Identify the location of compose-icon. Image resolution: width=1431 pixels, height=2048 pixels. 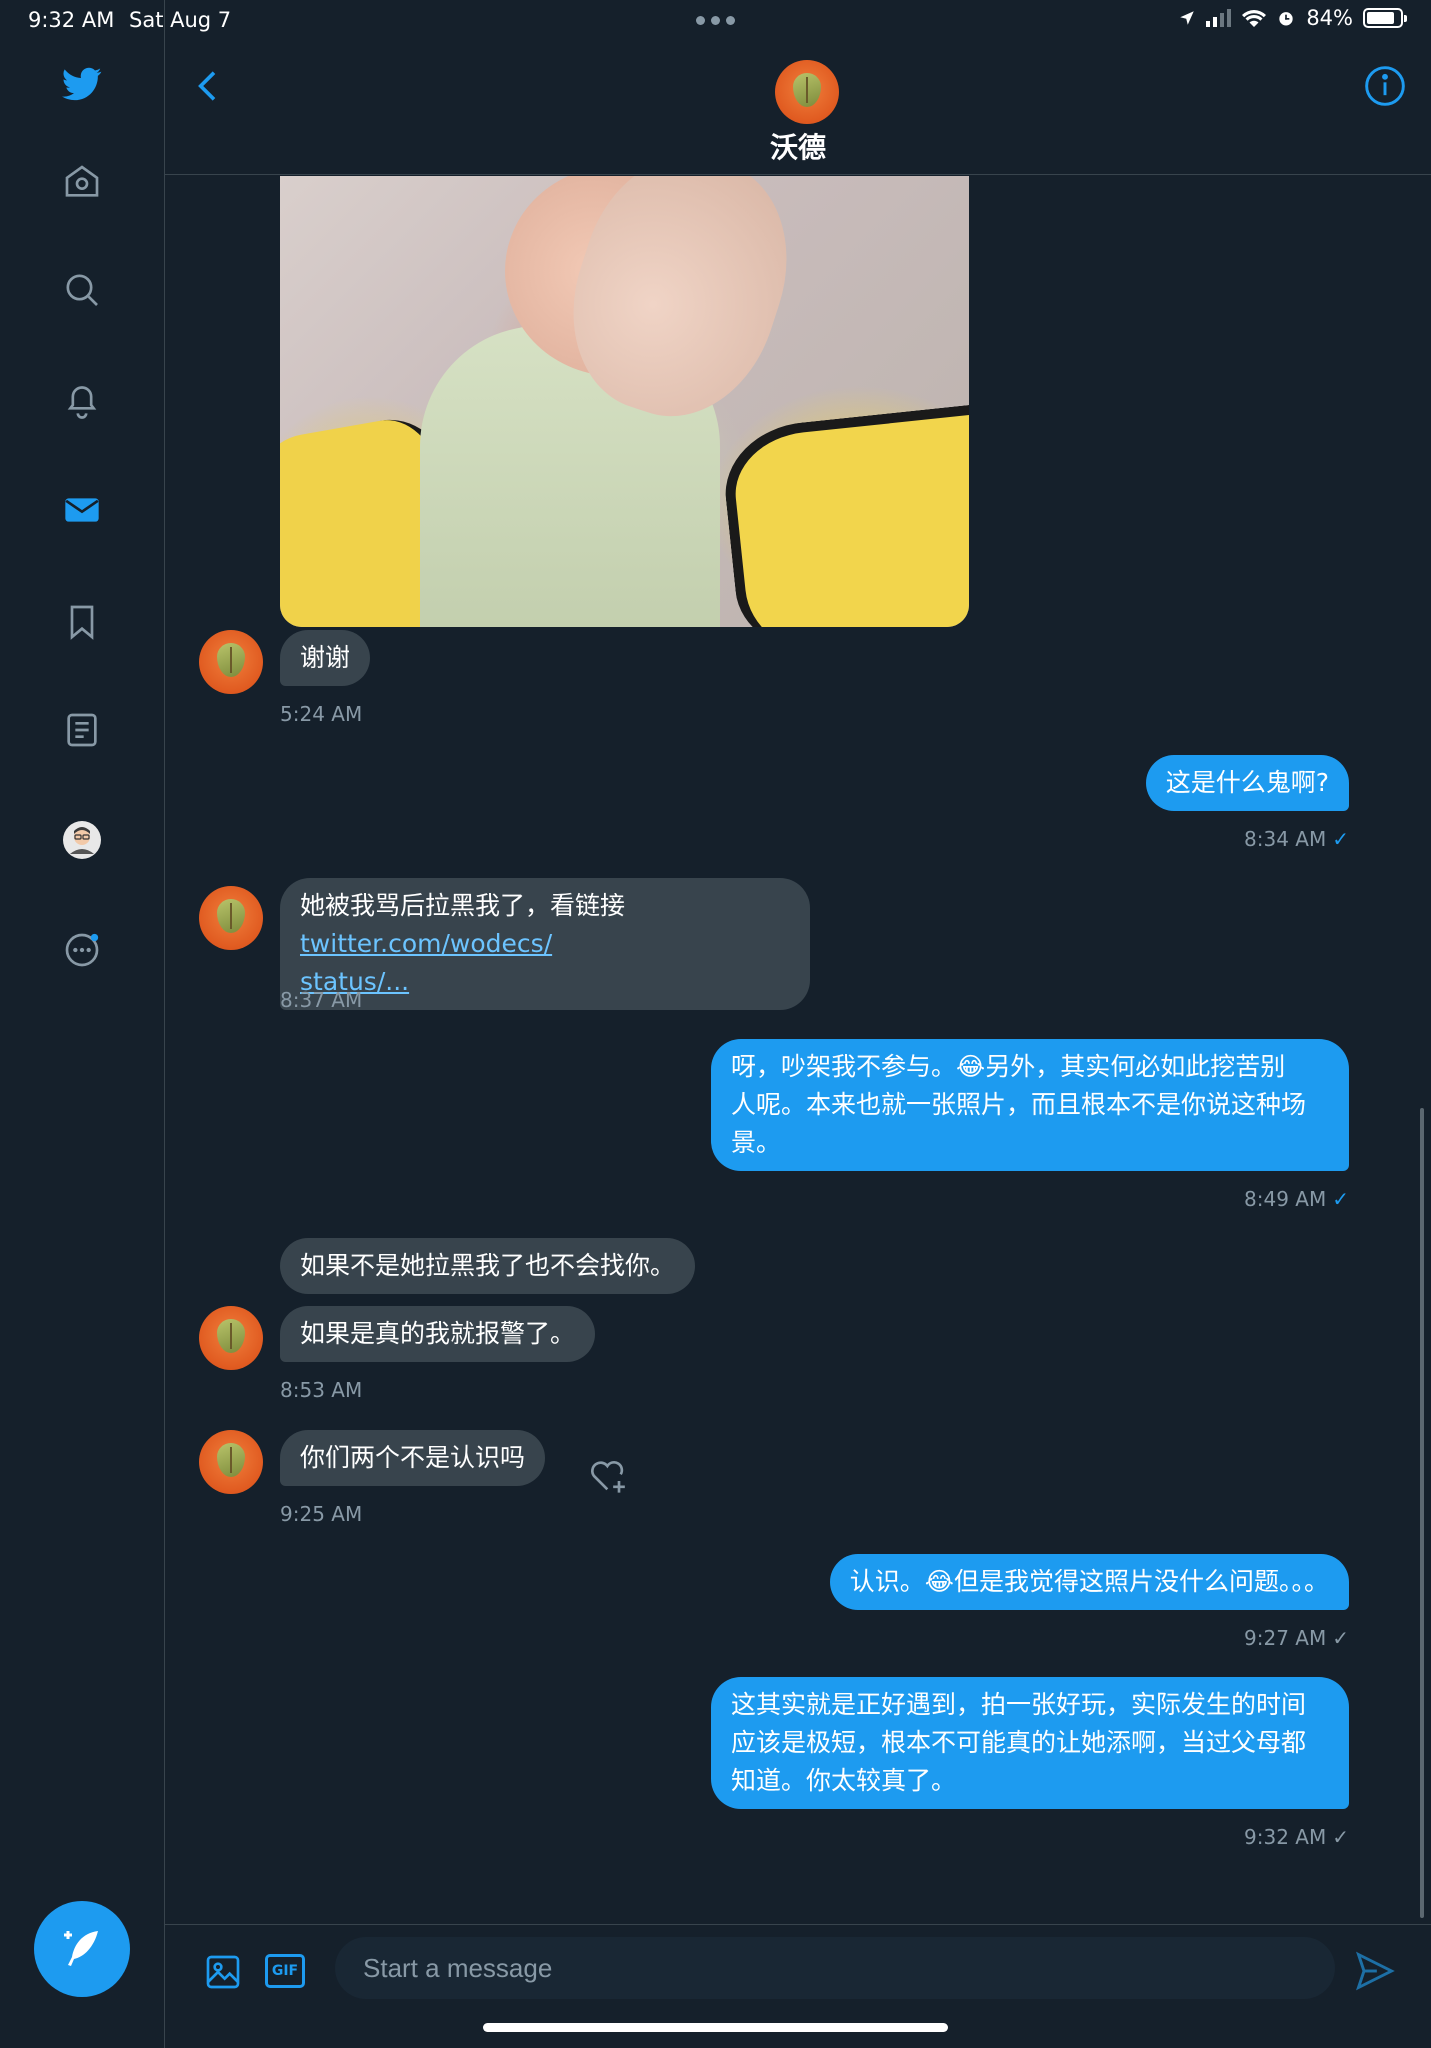
(81, 1948).